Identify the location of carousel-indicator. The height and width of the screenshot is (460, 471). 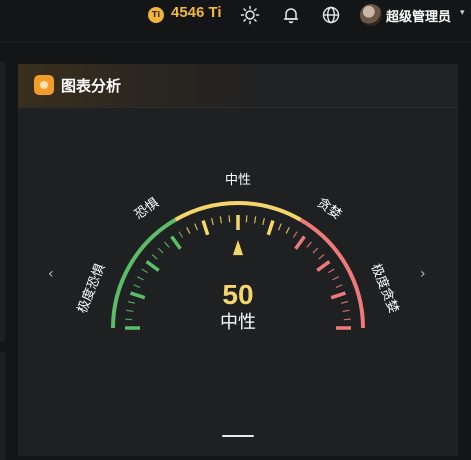
(238, 436).